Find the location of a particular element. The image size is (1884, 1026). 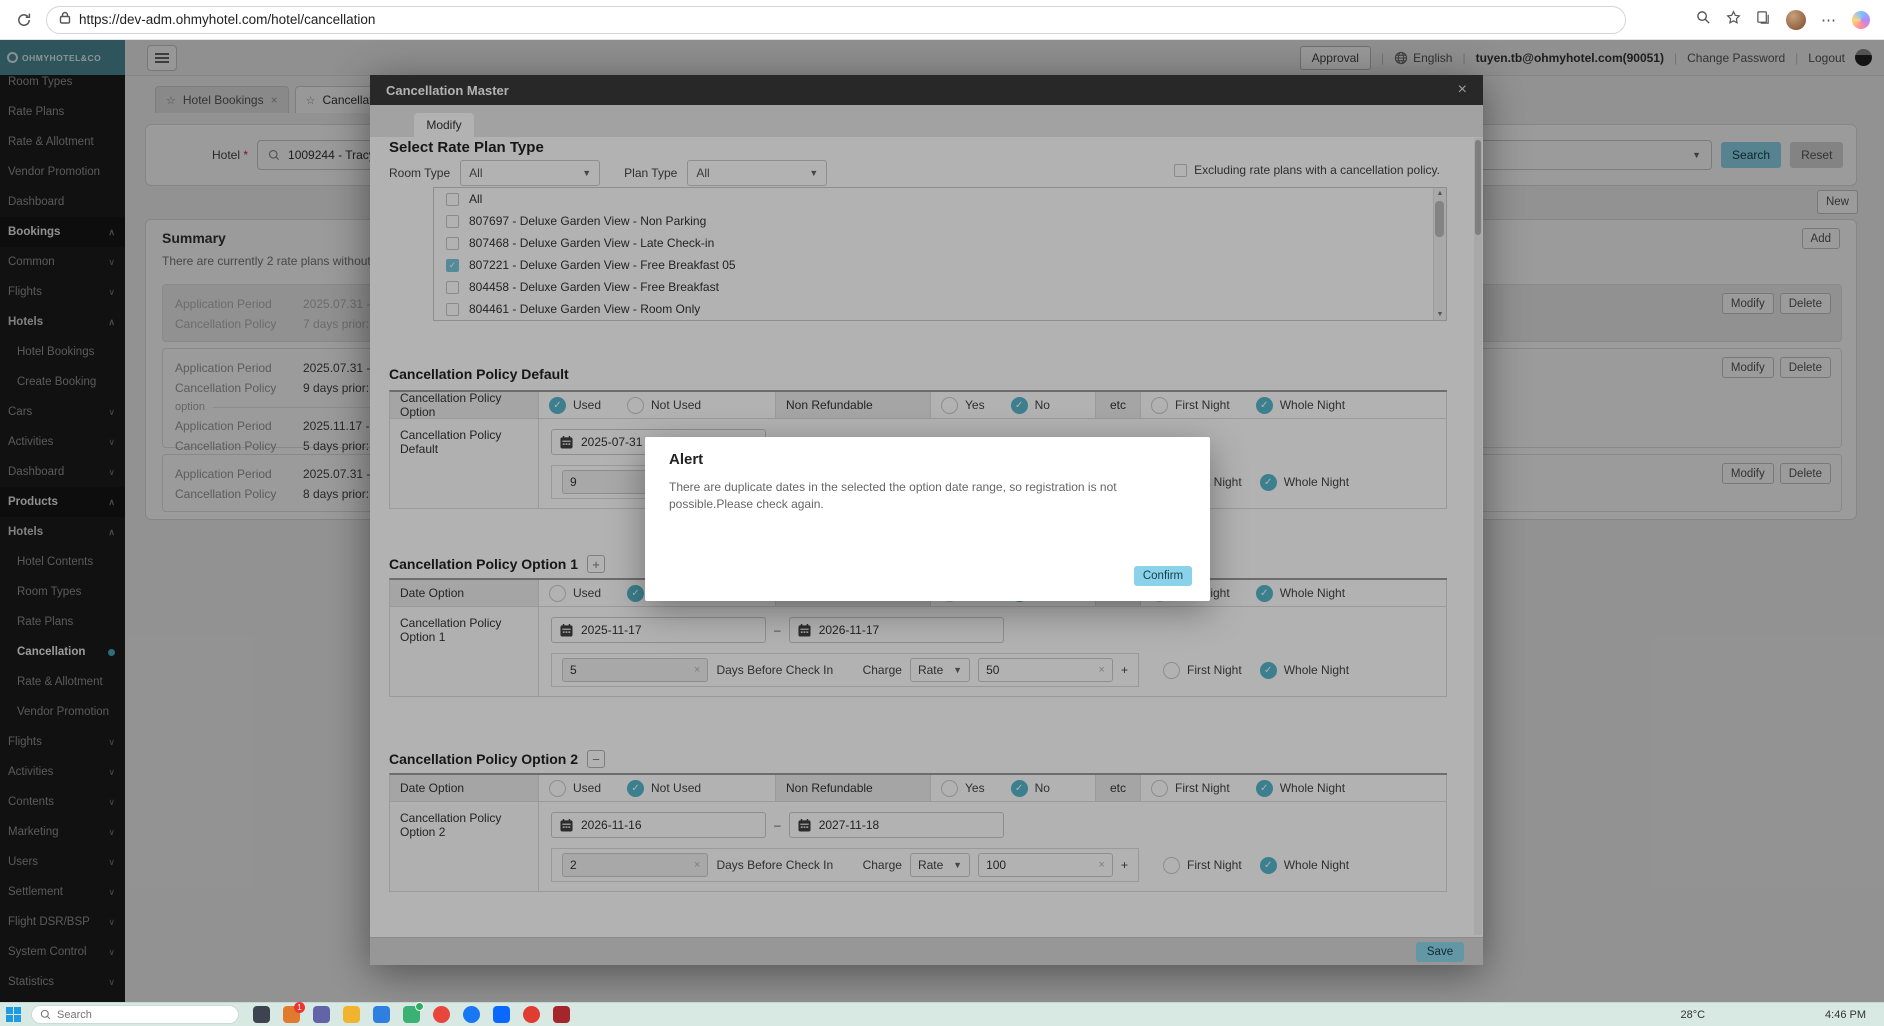

taskbar-apps: 1 is located at coordinates (411, 1012).